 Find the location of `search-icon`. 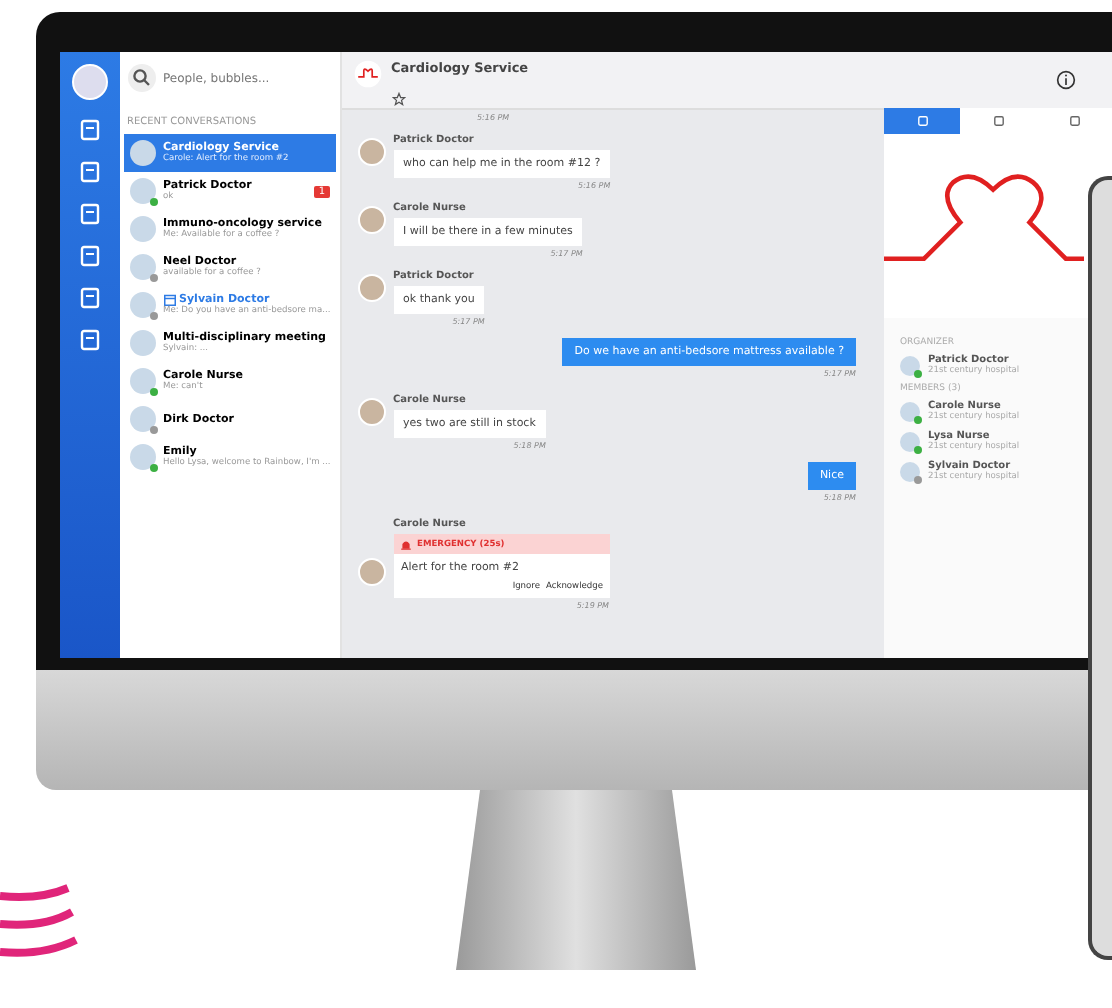

search-icon is located at coordinates (141, 78).